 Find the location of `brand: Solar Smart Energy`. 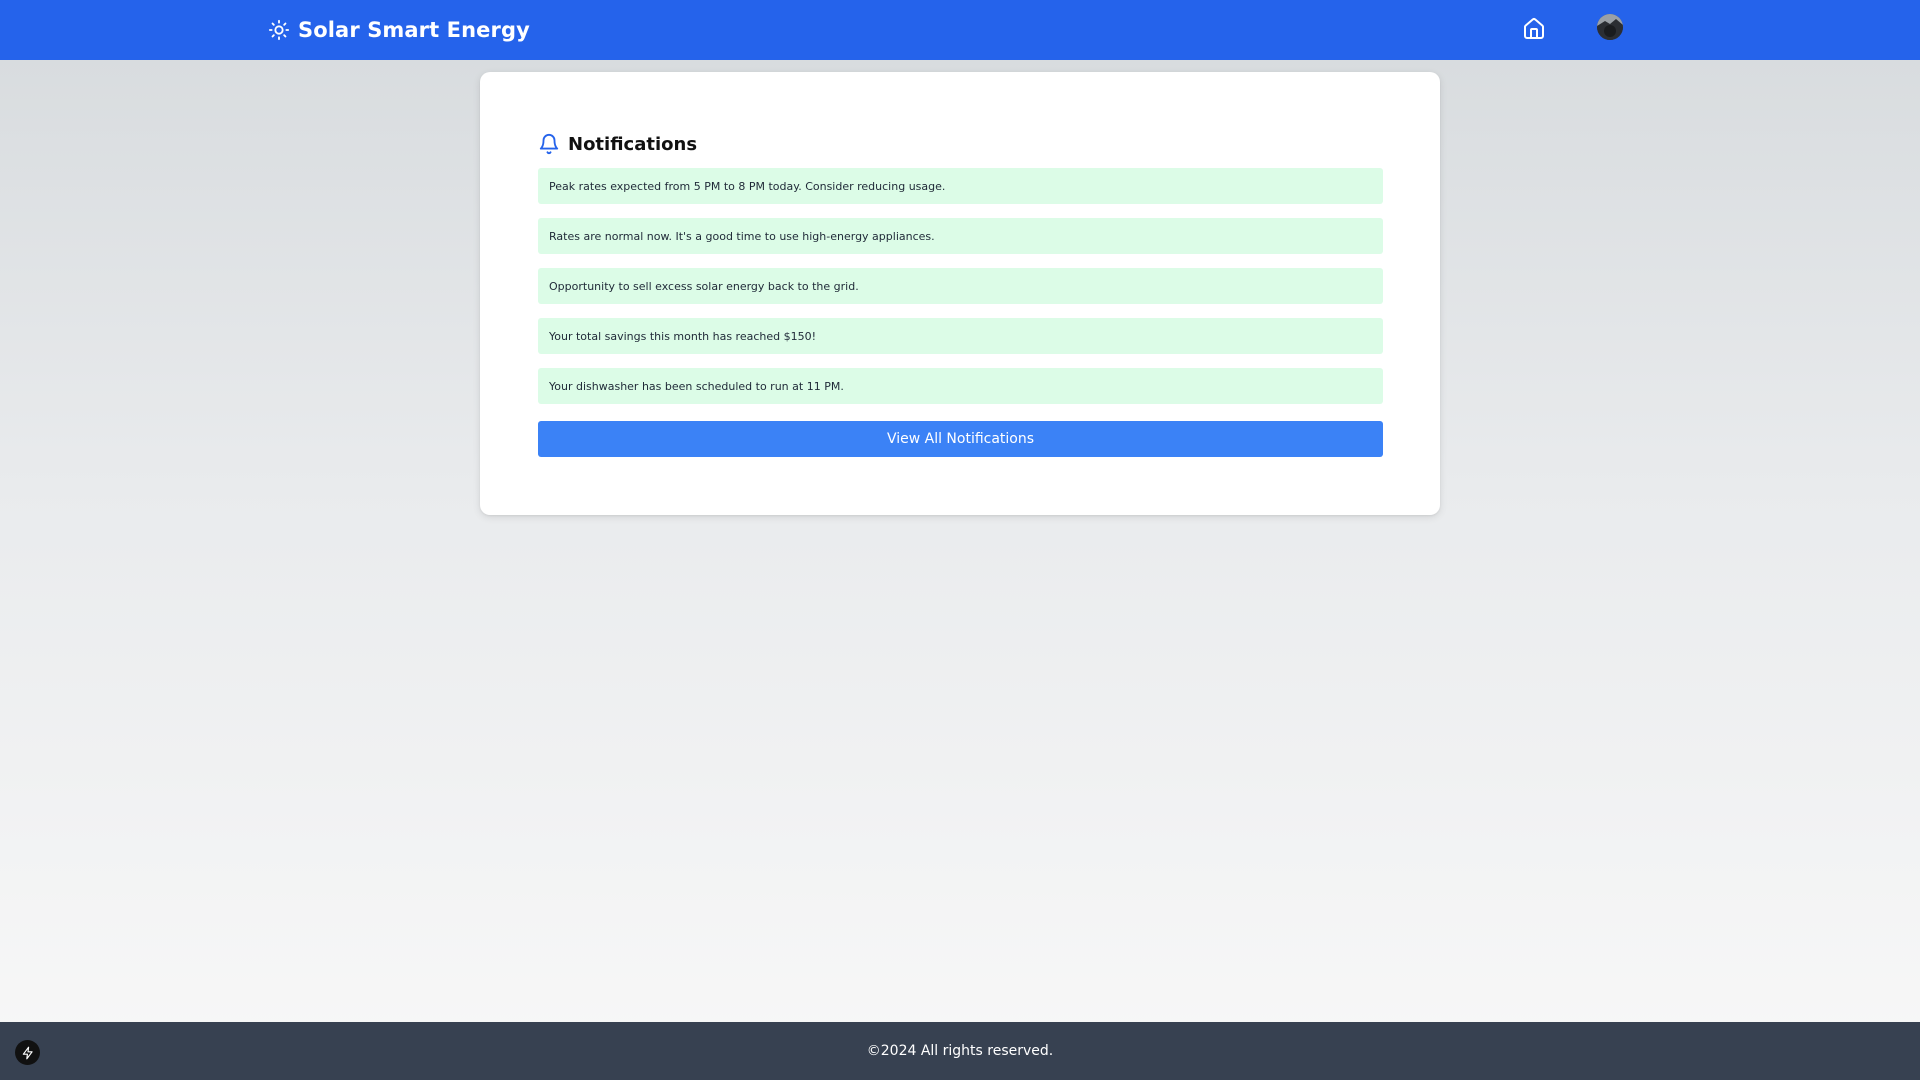

brand: Solar Smart Energy is located at coordinates (399, 30).